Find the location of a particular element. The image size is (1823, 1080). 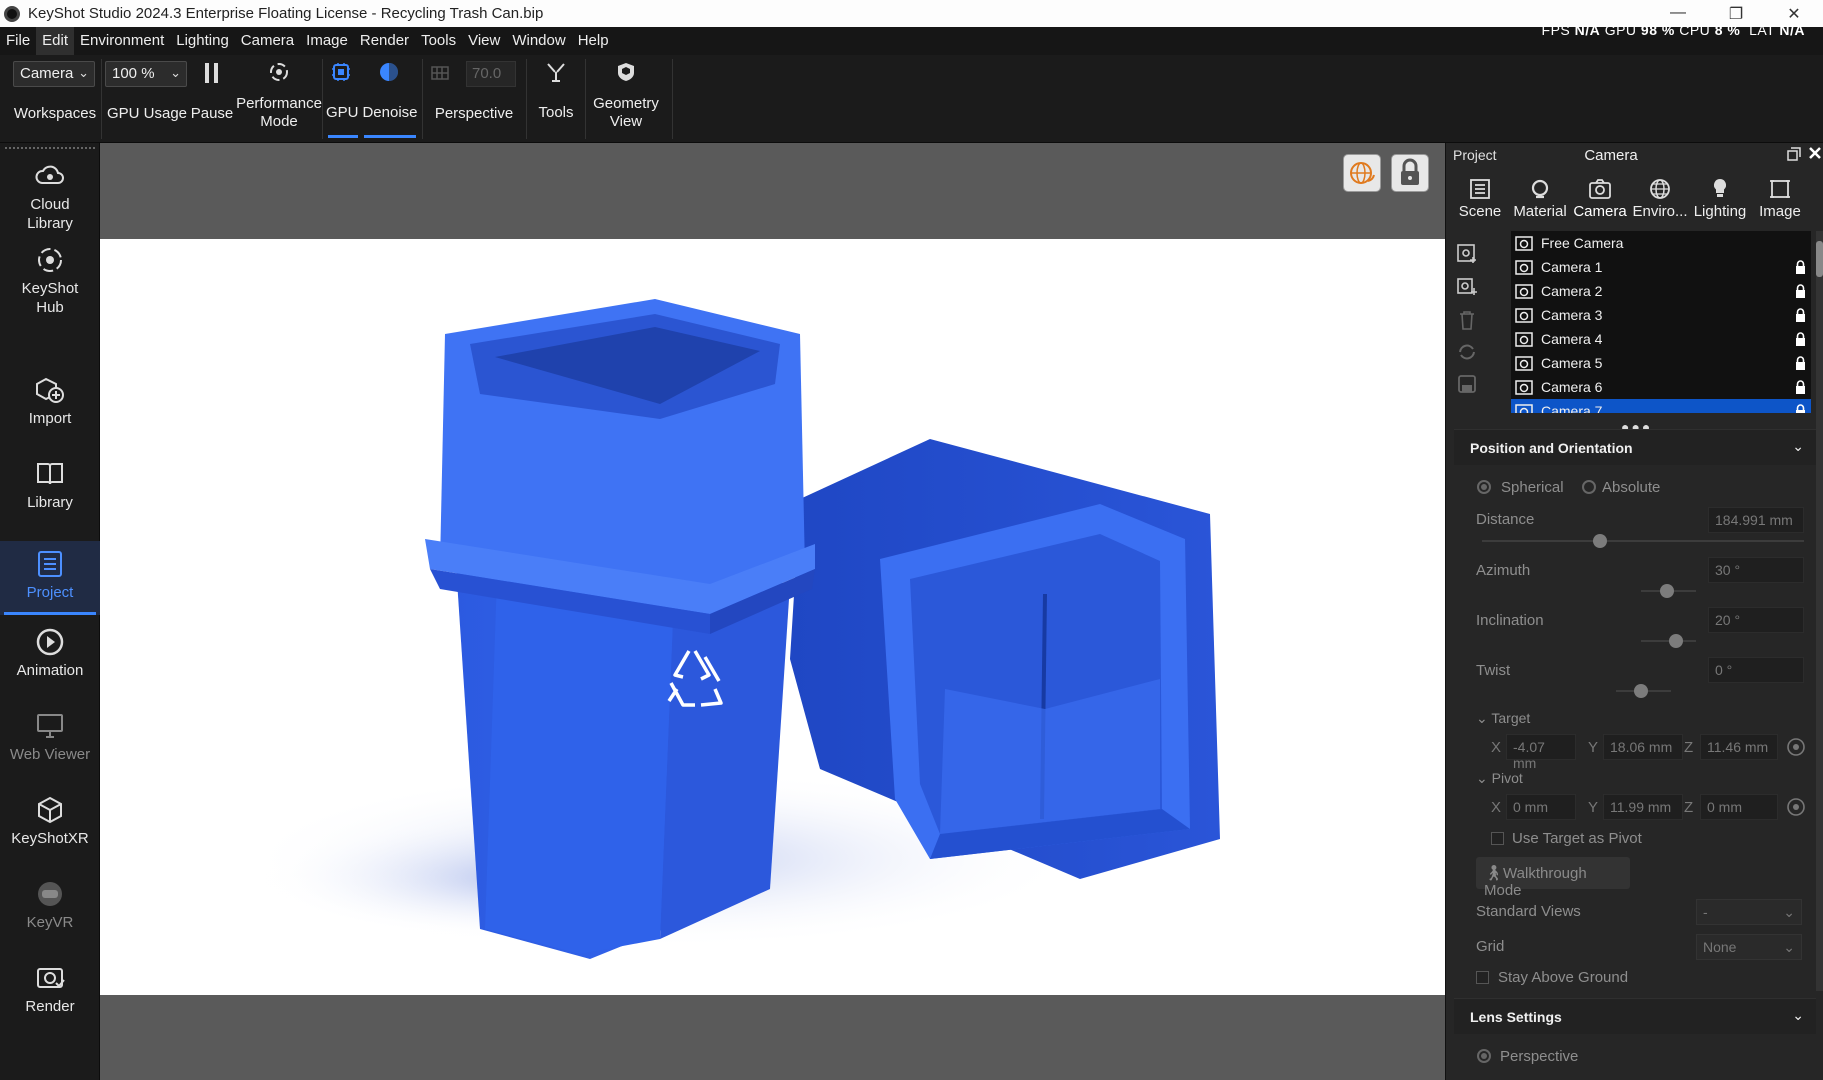

lens-perspective-radio is located at coordinates (1484, 1056).